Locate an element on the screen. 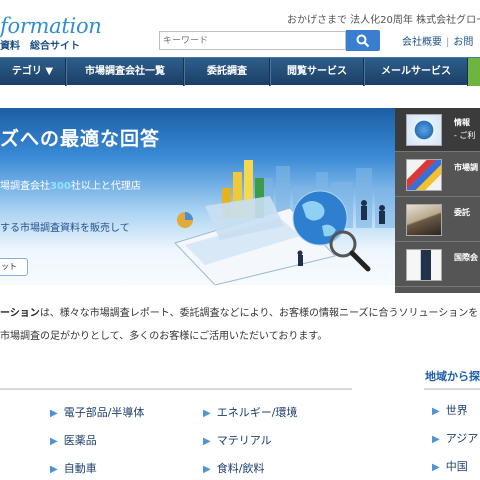 This screenshot has height=480, width=480. company-tagline: おかげさまで 法人化20周年 株式会社グロー is located at coordinates (383, 20).